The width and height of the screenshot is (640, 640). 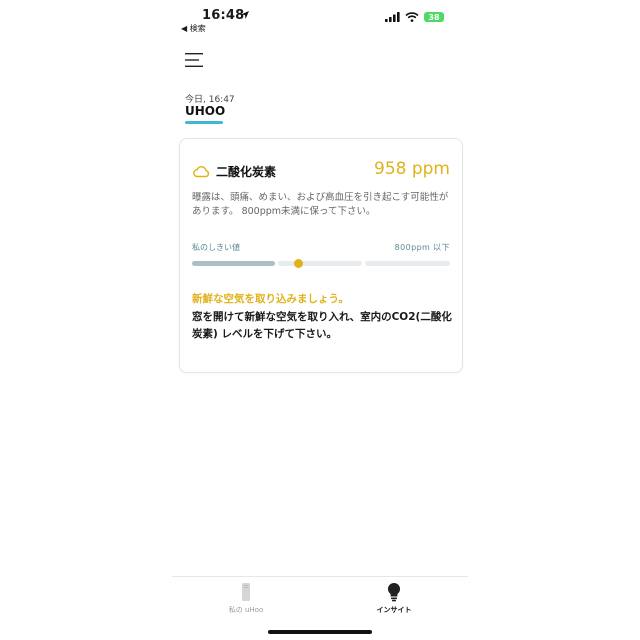 I want to click on tab-insight: インサイト, so click(x=394, y=598).